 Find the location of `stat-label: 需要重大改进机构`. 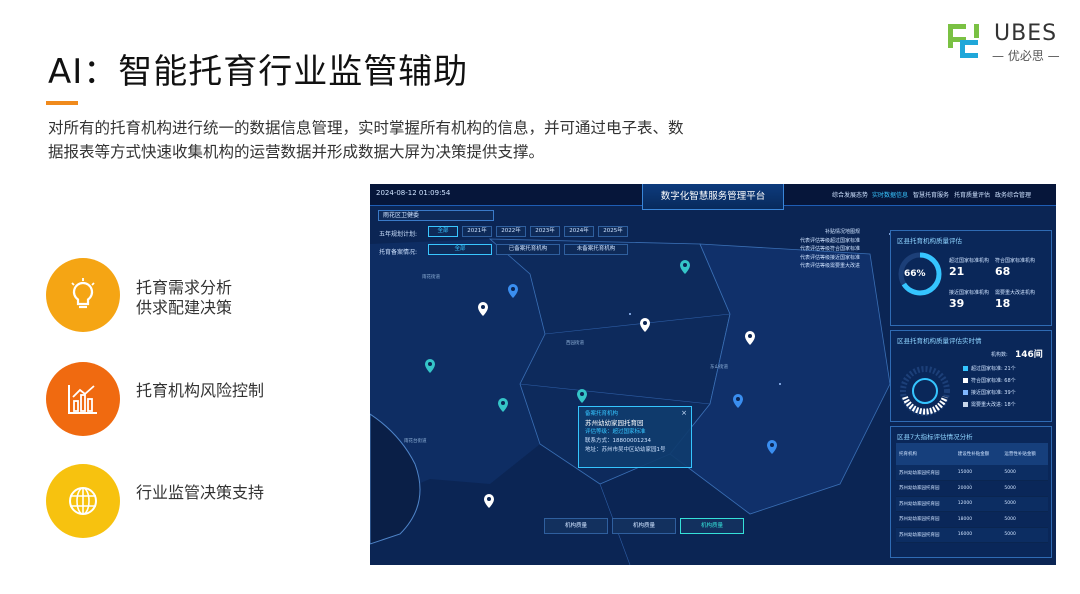

stat-label: 需要重大改进机构 is located at coordinates (1015, 293).